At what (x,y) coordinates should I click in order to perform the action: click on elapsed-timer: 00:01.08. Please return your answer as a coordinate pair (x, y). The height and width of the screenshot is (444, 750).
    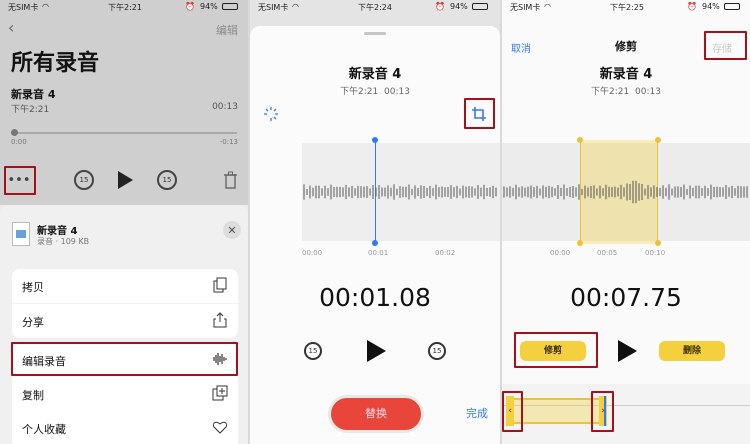
    Looking at the image, I should click on (375, 297).